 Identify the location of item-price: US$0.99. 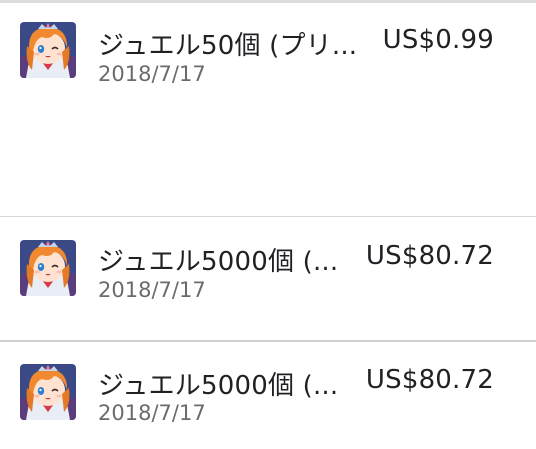
(438, 40).